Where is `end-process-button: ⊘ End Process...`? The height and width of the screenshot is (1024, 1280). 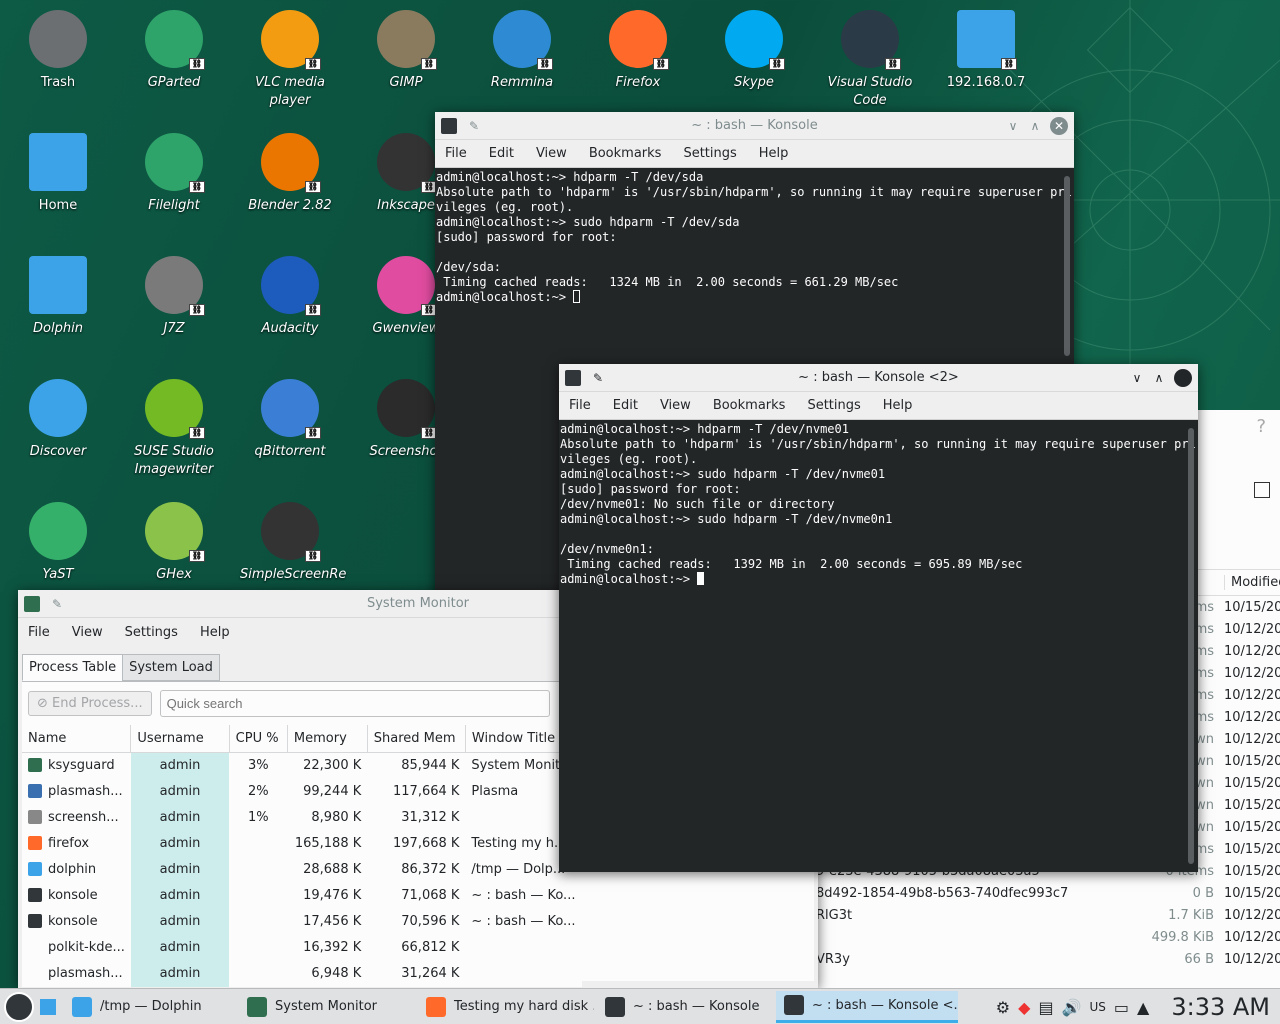
end-process-button: ⊘ End Process... is located at coordinates (90, 703).